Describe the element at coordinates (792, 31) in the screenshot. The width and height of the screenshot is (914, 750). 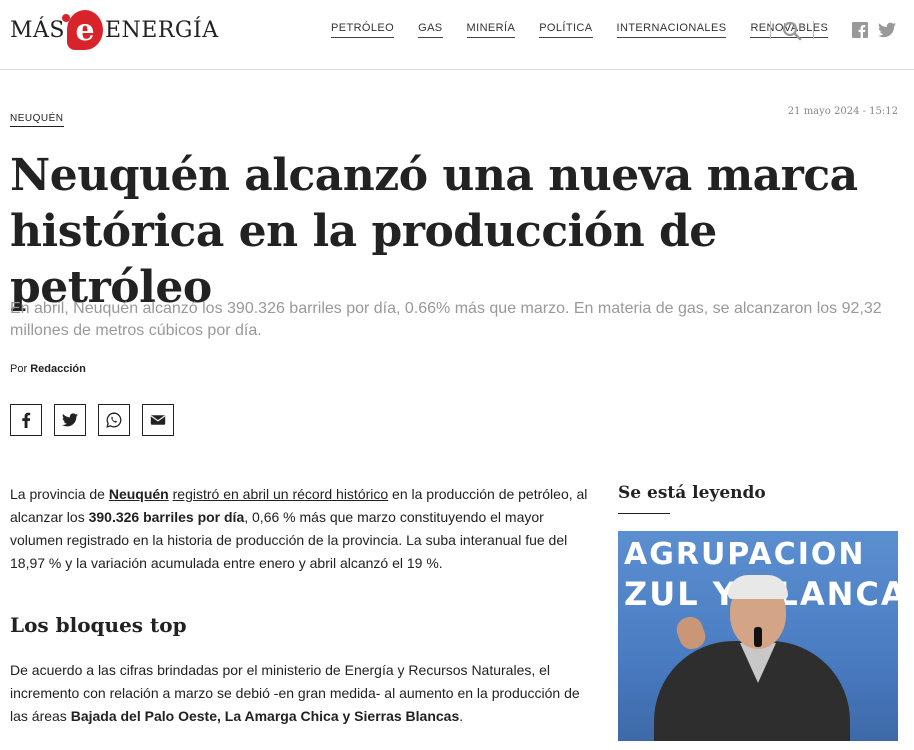
I see `search-icon` at that location.